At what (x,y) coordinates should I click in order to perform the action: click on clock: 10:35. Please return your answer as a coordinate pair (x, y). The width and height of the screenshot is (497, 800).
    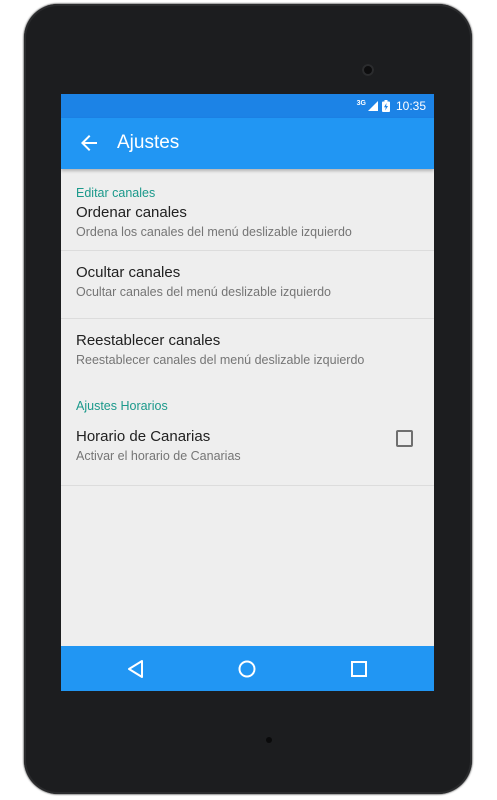
    Looking at the image, I should click on (410, 106).